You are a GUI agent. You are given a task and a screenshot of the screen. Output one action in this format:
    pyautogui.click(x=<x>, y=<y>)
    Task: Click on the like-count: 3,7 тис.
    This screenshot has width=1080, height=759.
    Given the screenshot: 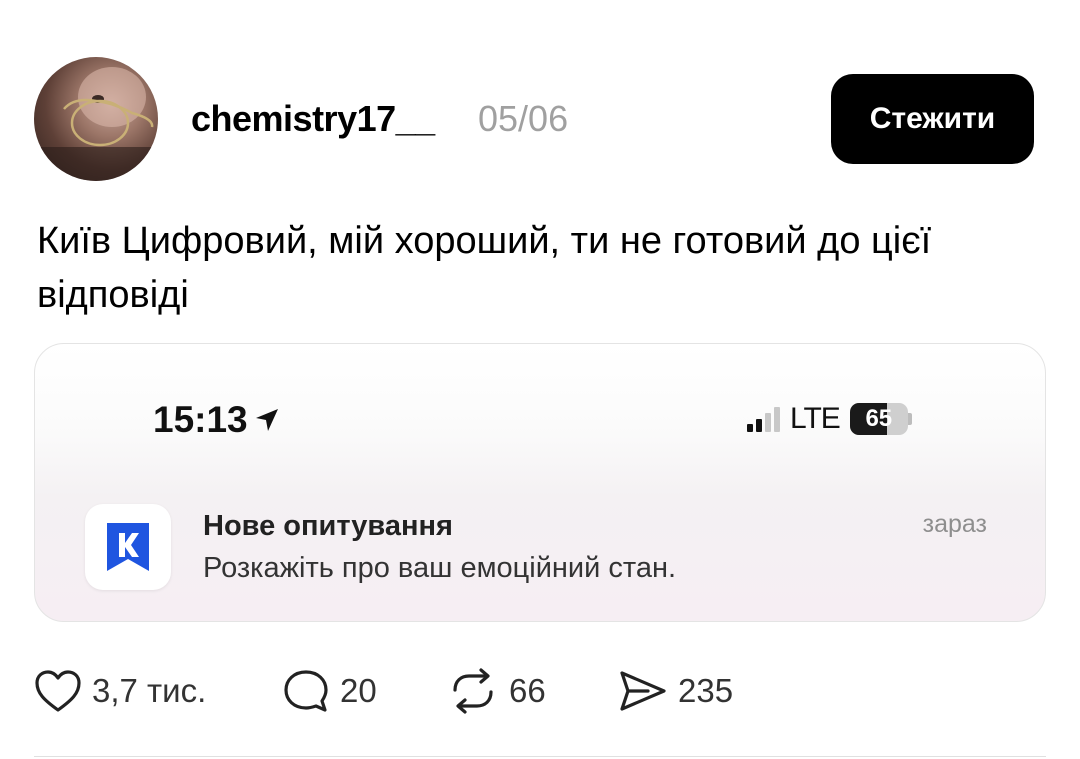 What is the action you would take?
    pyautogui.click(x=149, y=690)
    